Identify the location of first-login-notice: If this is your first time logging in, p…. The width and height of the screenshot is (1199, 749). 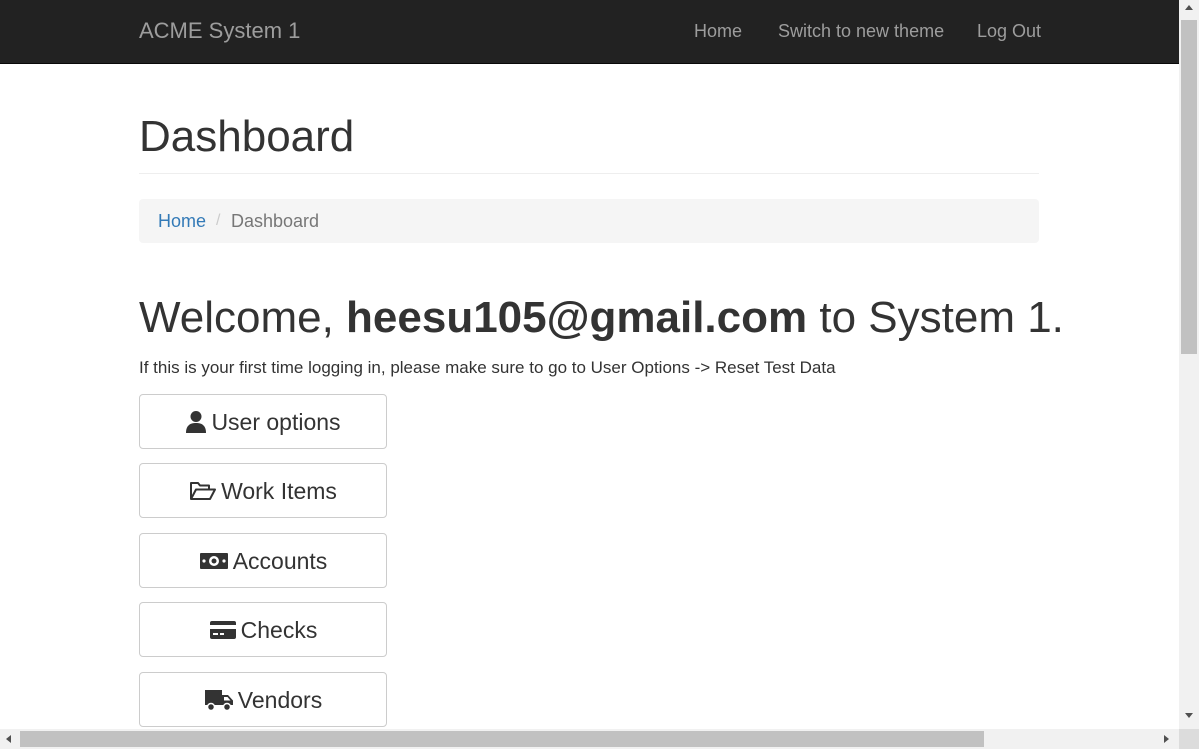
(487, 367).